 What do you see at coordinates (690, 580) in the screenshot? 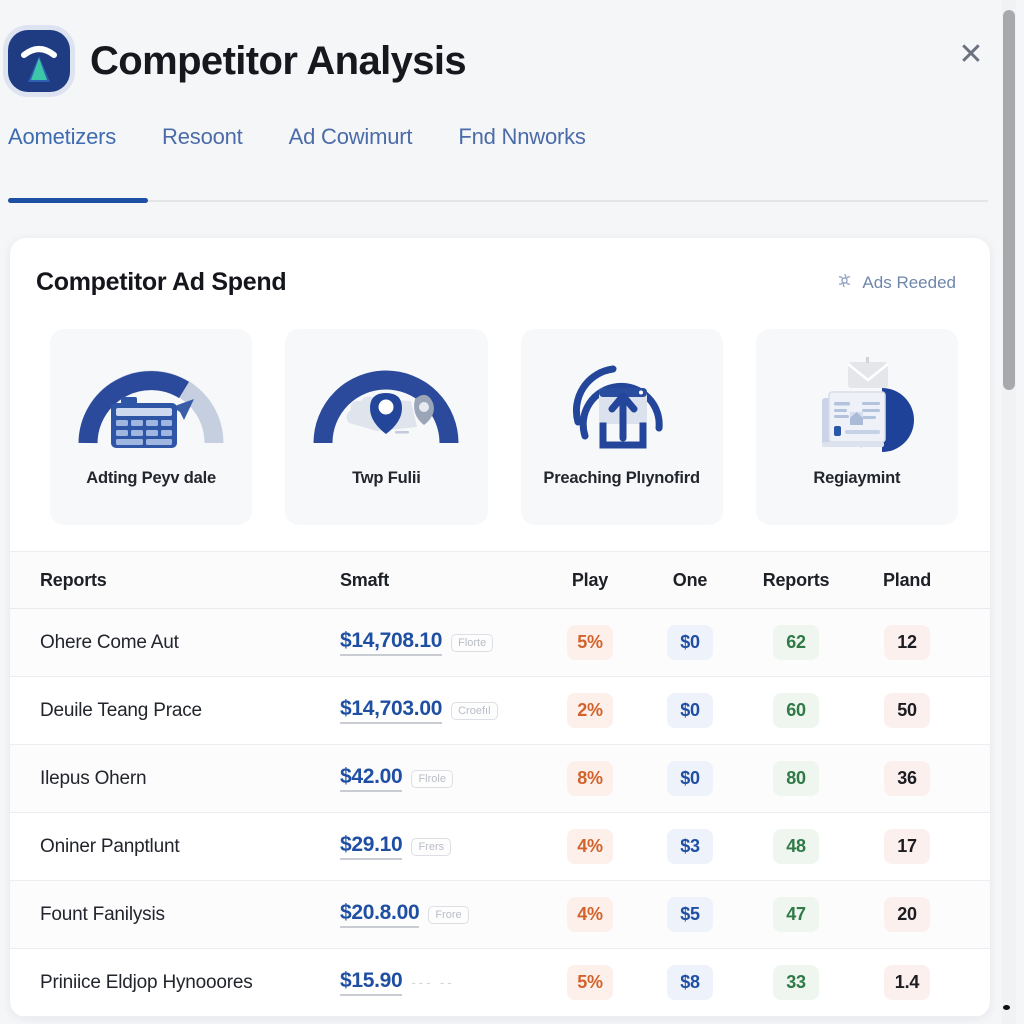
I see `column-header-one: One` at bounding box center [690, 580].